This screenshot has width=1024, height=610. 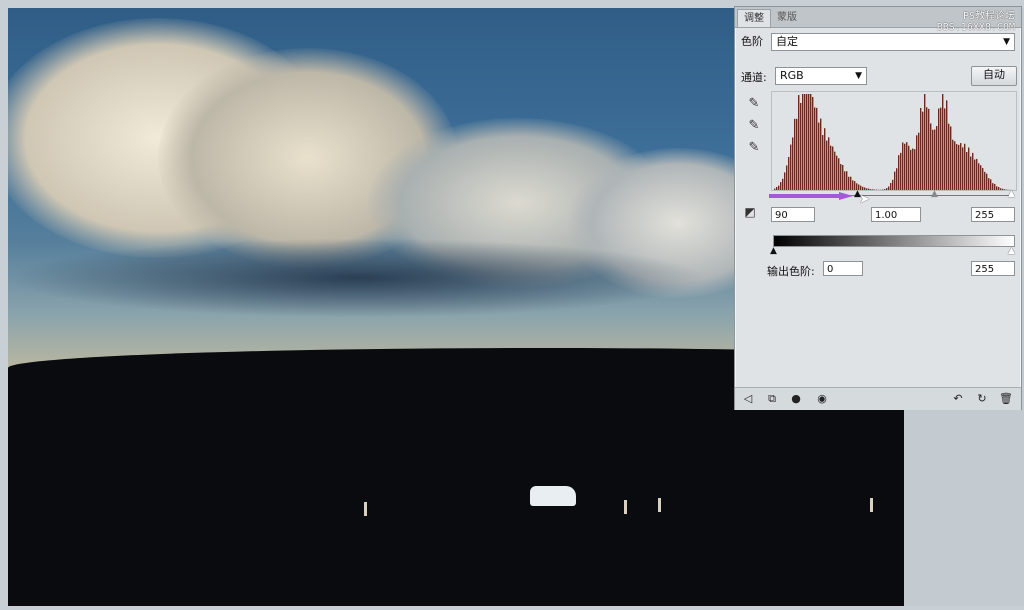 I want to click on reset-icon: ↻, so click(x=982, y=399).